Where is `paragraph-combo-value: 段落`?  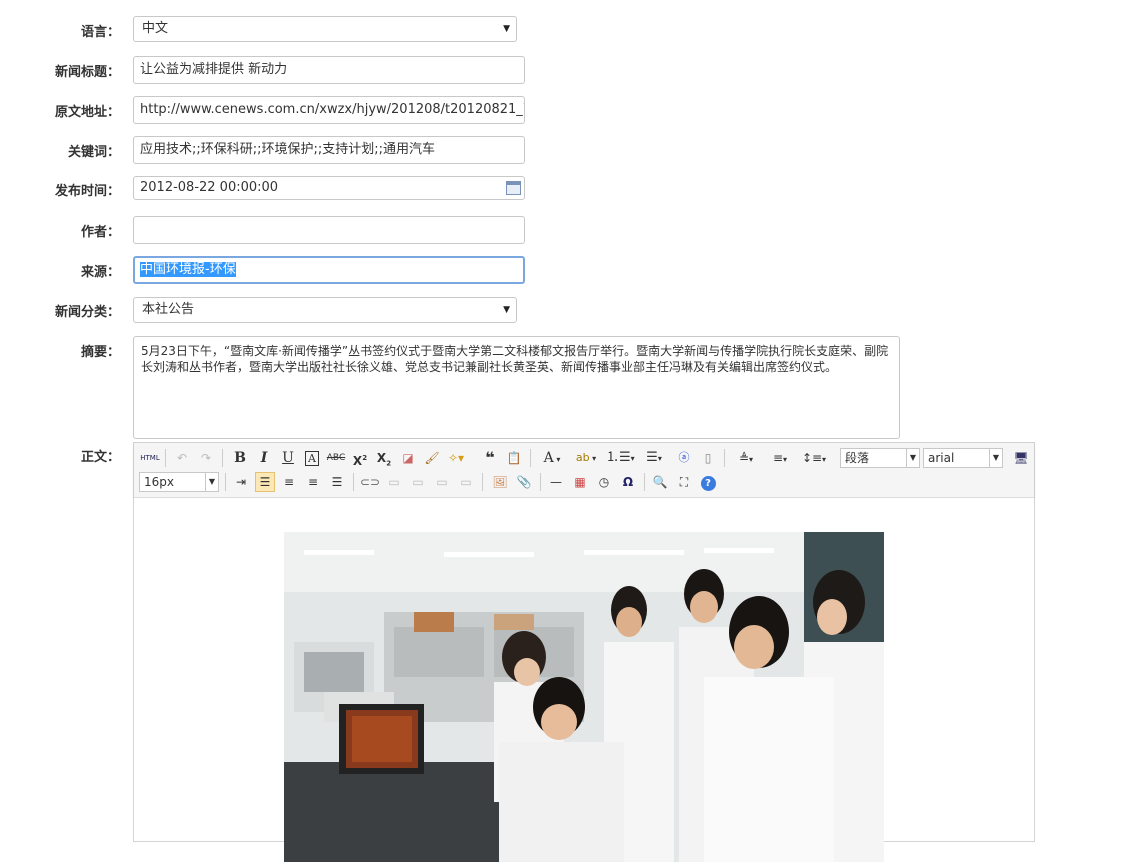
paragraph-combo-value: 段落 is located at coordinates (857, 458).